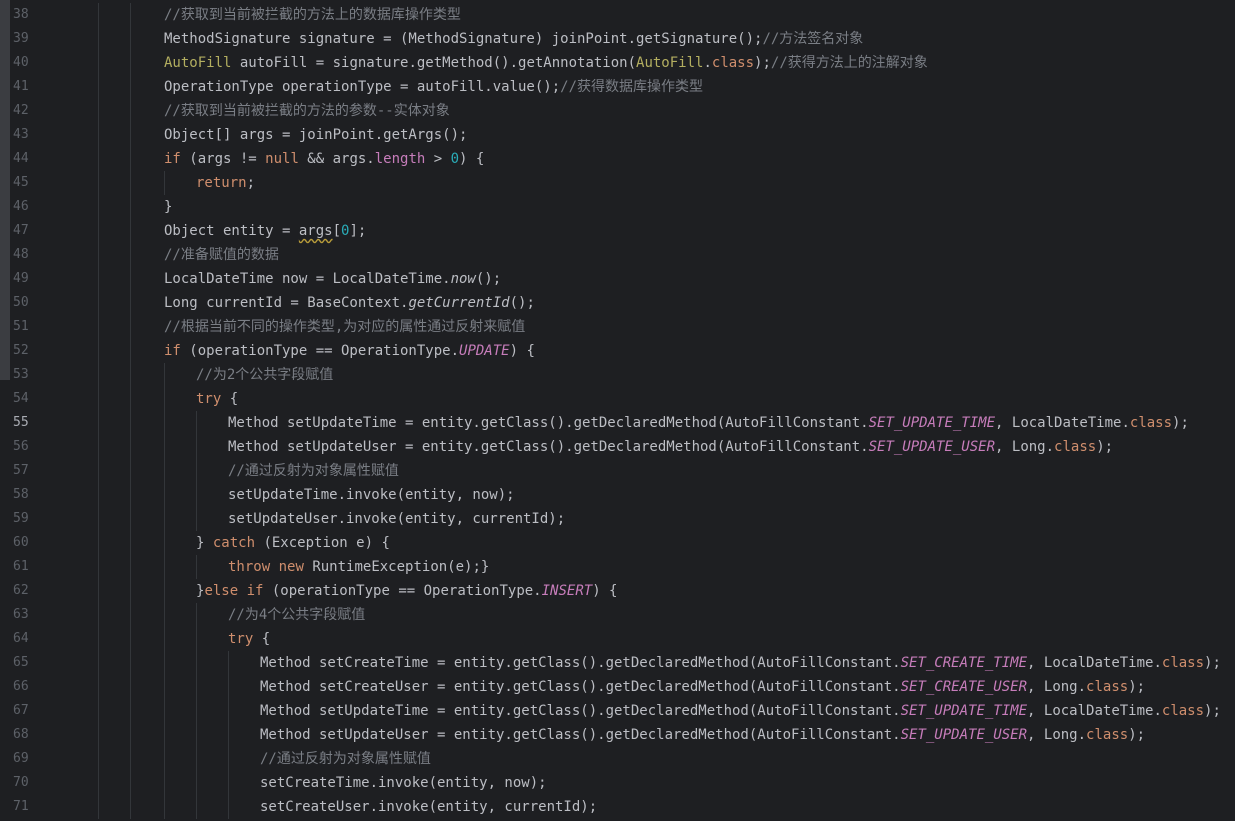 Image resolution: width=1235 pixels, height=821 pixels. I want to click on code-token: catch, so click(234, 543).